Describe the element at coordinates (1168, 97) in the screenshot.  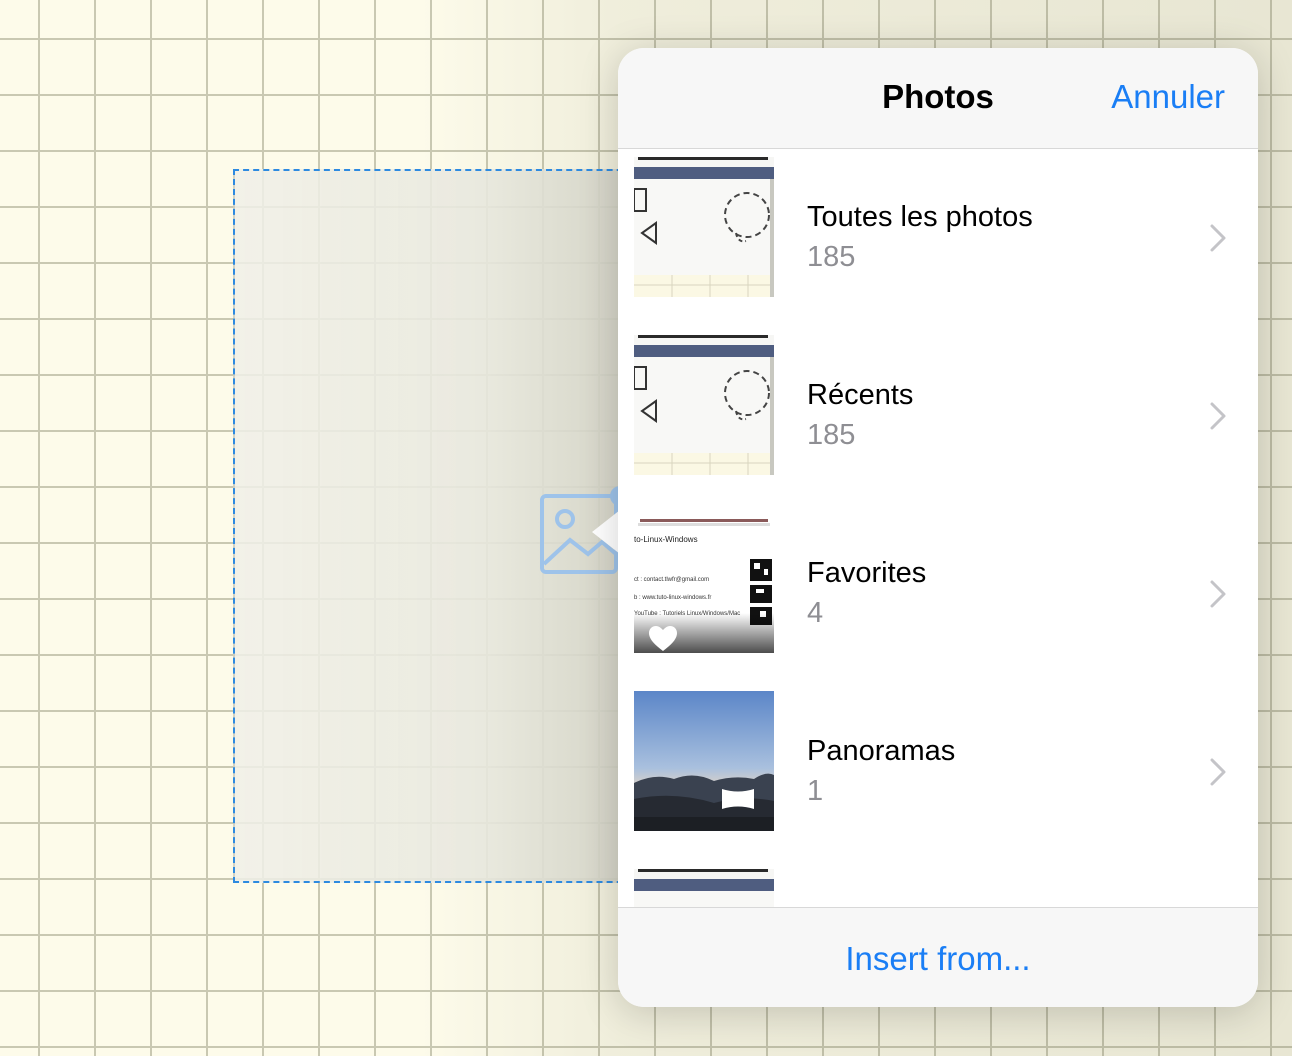
I see `cancel-button: Annuler` at that location.